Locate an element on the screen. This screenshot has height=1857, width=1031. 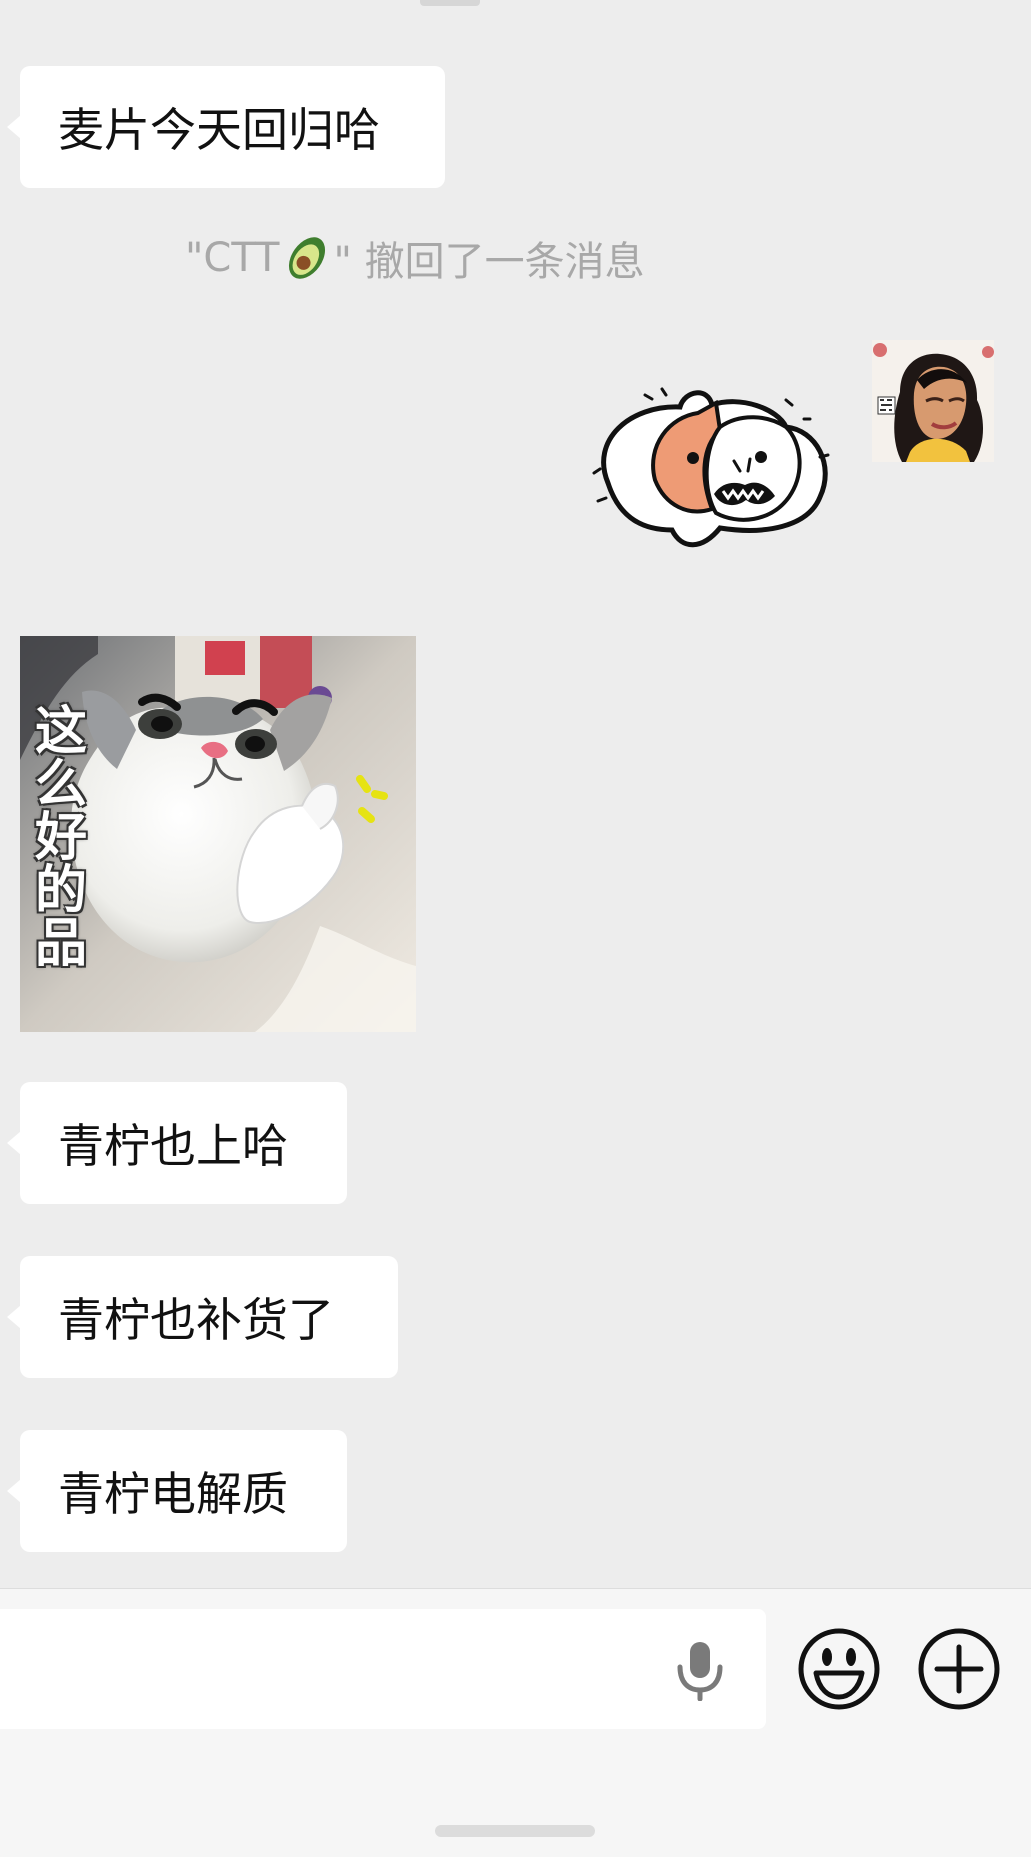
emoji-icon is located at coordinates (839, 1669).